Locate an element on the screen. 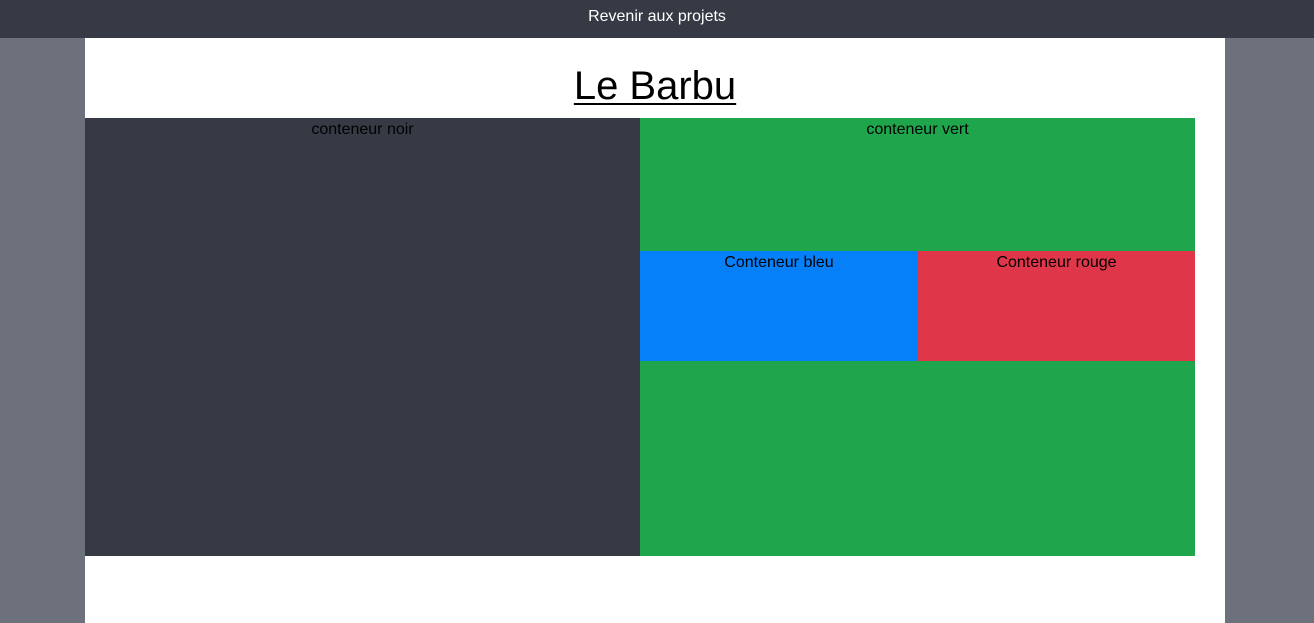 Image resolution: width=1314 pixels, height=623 pixels. inner-row: Conteneur bleu Conteneur rouge is located at coordinates (917, 306).